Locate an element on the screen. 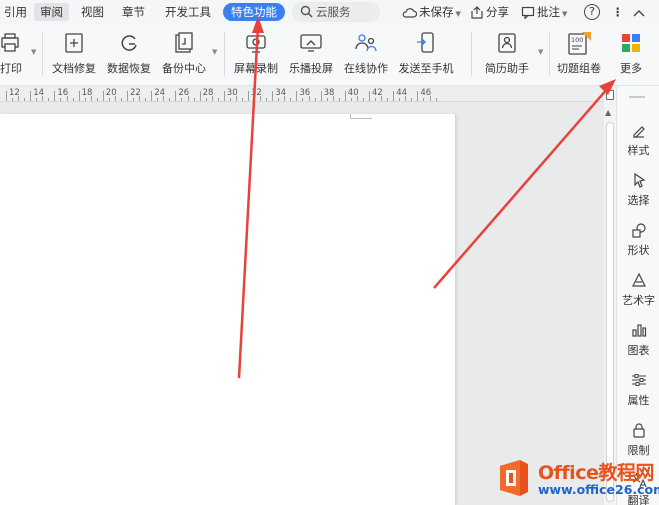 This screenshot has width=659, height=505. right-side-panel: 样式 选择 形状 艺术字 图表 属性 限制 翻译 is located at coordinates (637, 295).